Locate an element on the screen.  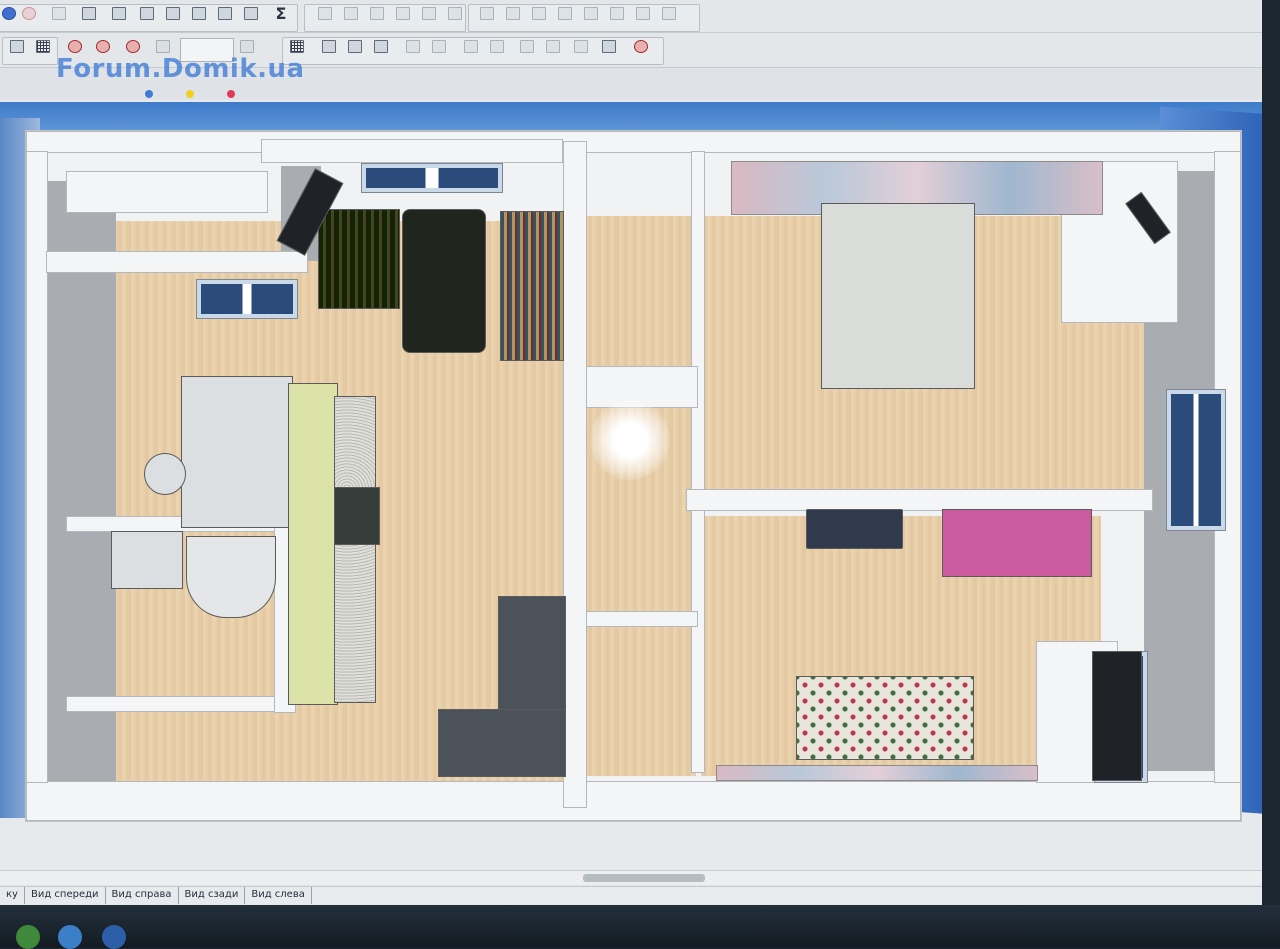
node-add-icon is located at coordinates (471, 46).